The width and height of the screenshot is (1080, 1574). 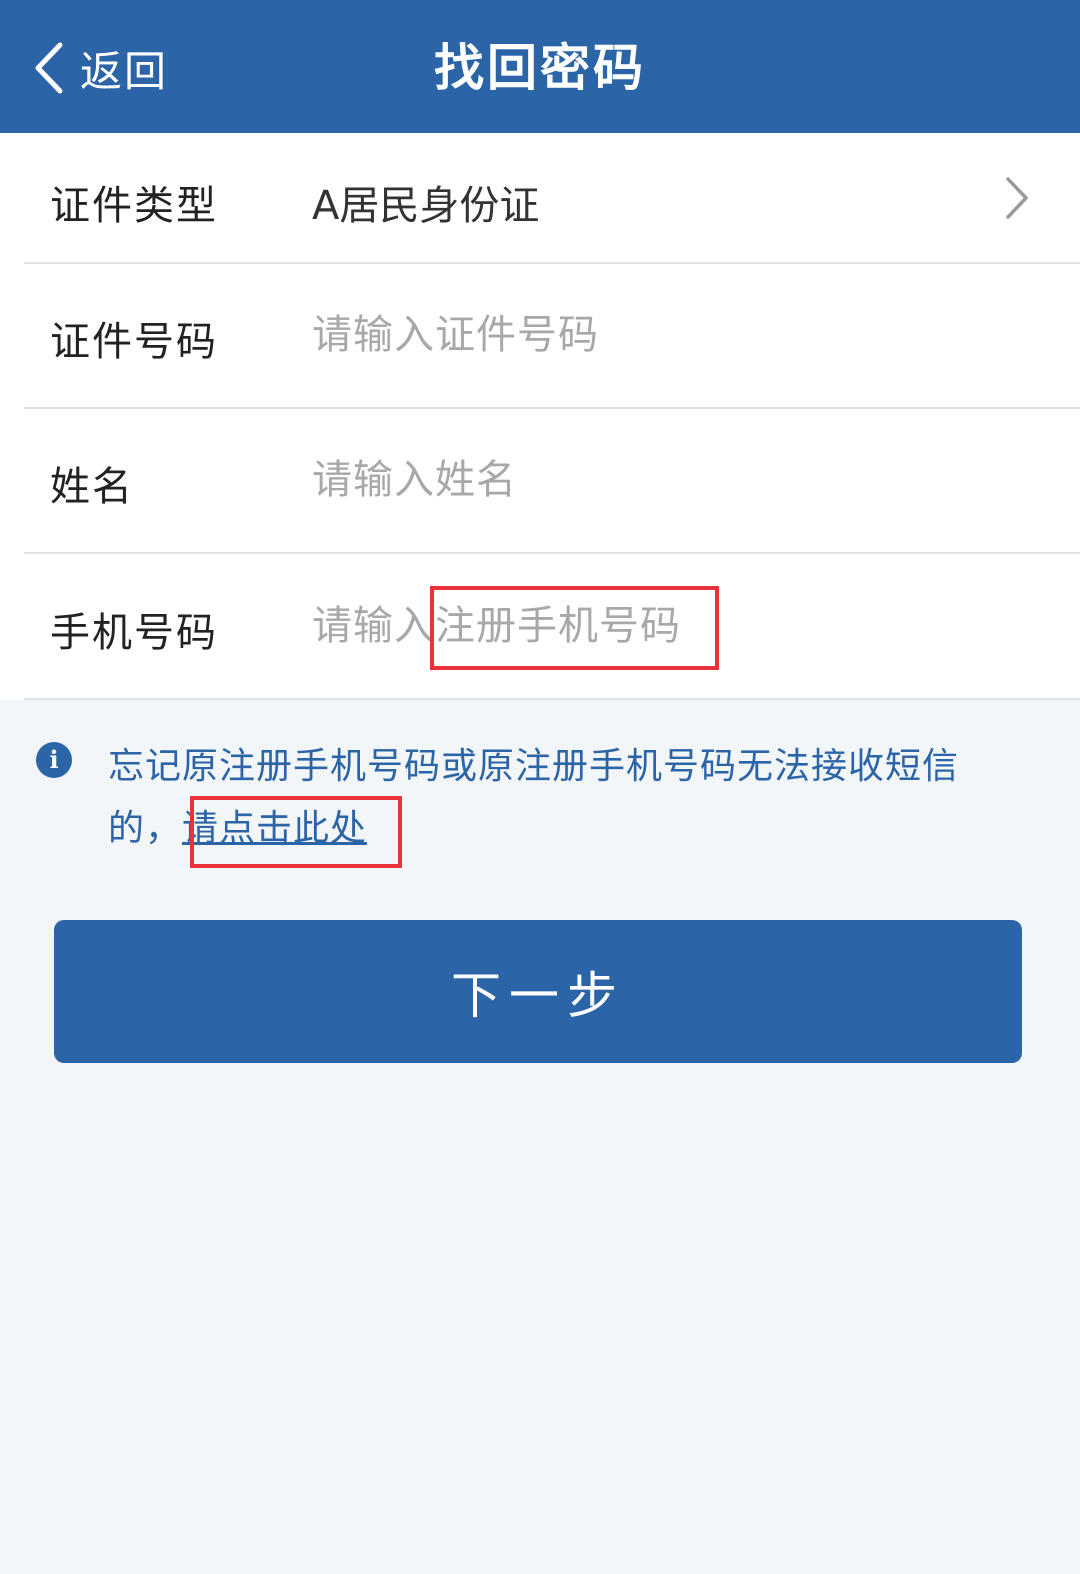 What do you see at coordinates (672, 480) in the screenshot?
I see `name-input` at bounding box center [672, 480].